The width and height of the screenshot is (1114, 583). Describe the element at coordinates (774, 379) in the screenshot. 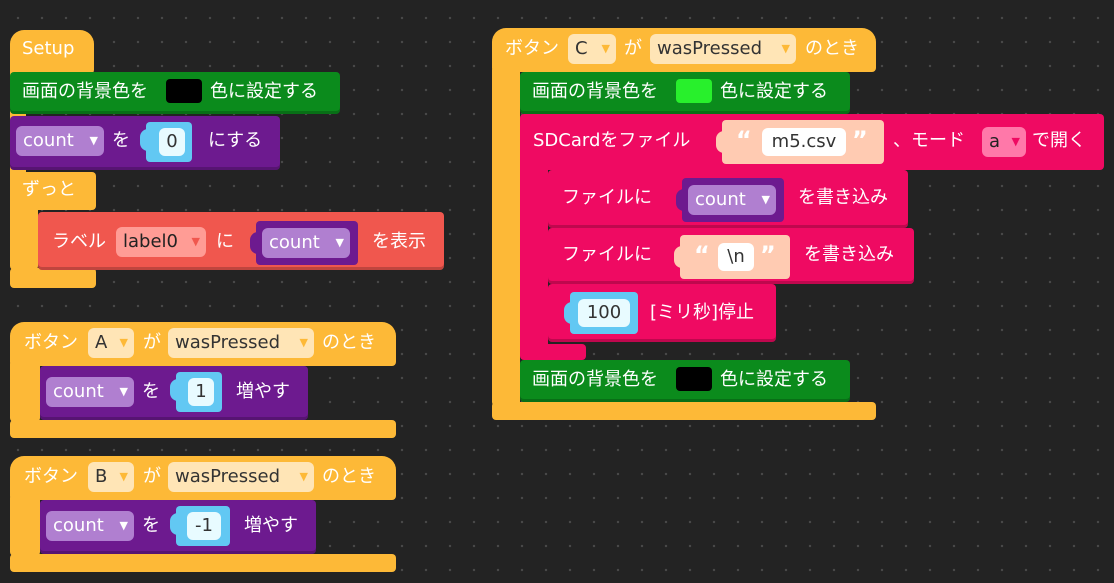

I see `button-c-bg2-suffix: 色に設定する` at that location.